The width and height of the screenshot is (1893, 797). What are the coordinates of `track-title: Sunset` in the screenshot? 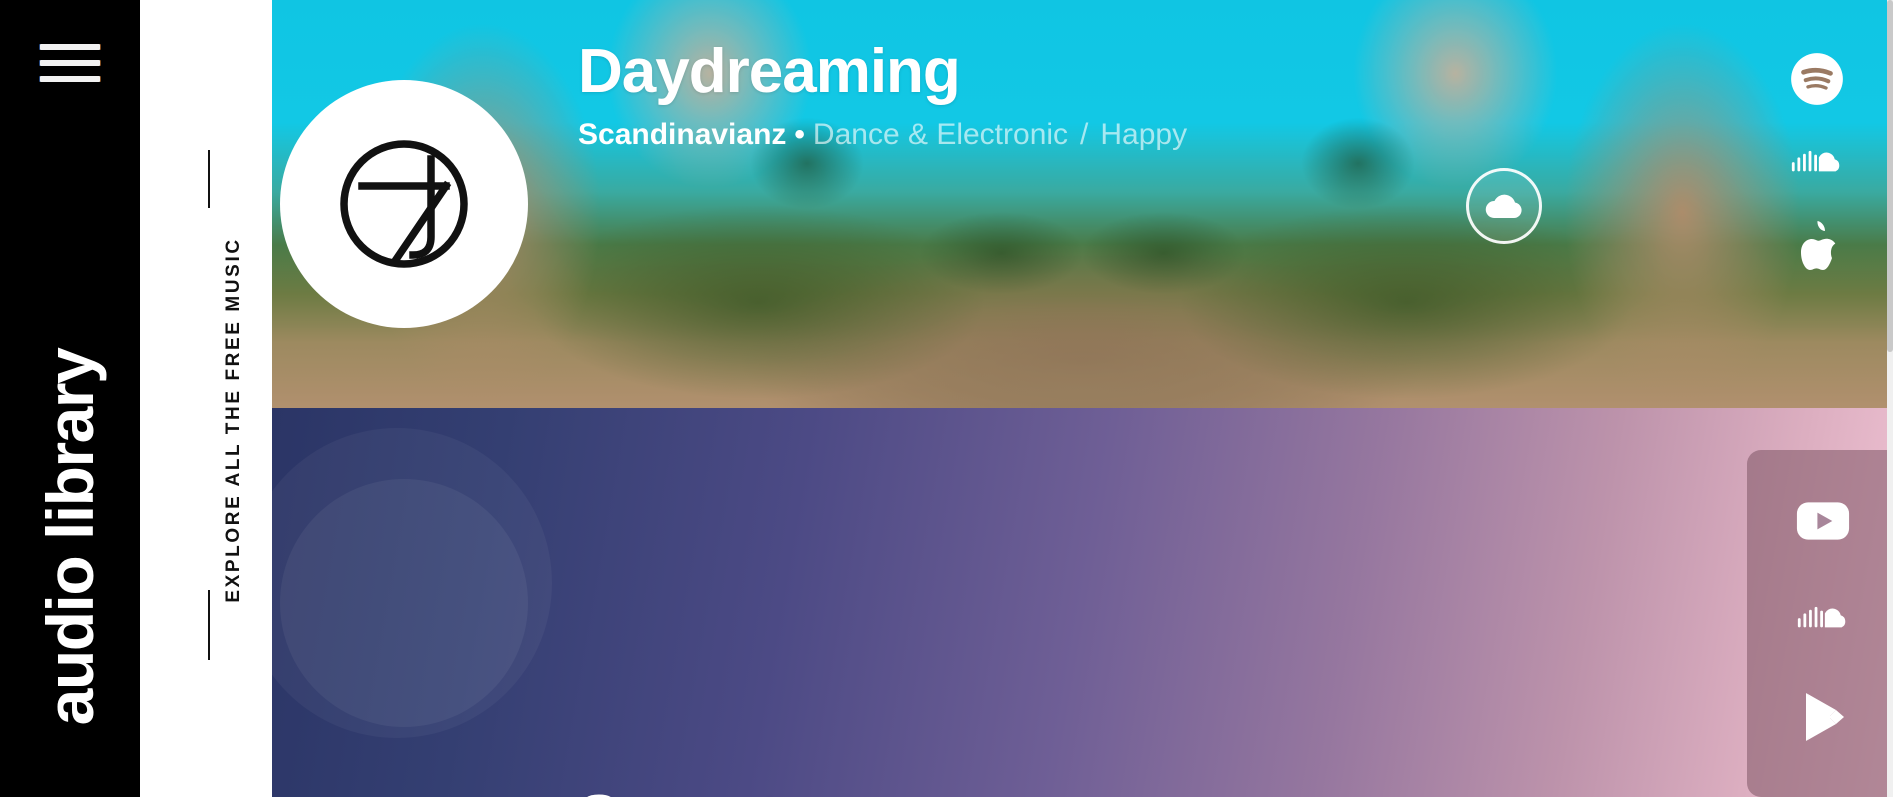 It's located at (838, 791).